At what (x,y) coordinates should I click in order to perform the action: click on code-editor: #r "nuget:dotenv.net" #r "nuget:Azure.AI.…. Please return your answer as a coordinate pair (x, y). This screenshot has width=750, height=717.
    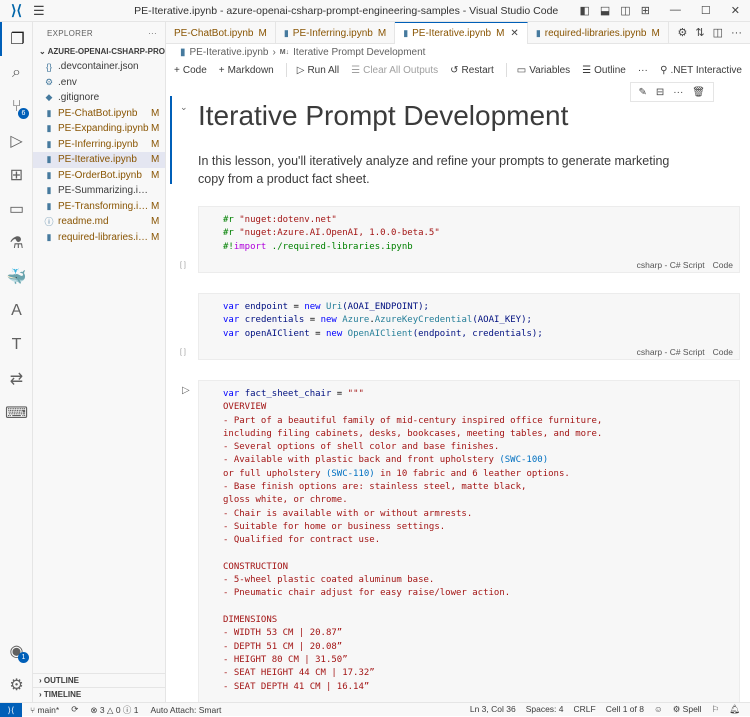
    Looking at the image, I should click on (469, 230).